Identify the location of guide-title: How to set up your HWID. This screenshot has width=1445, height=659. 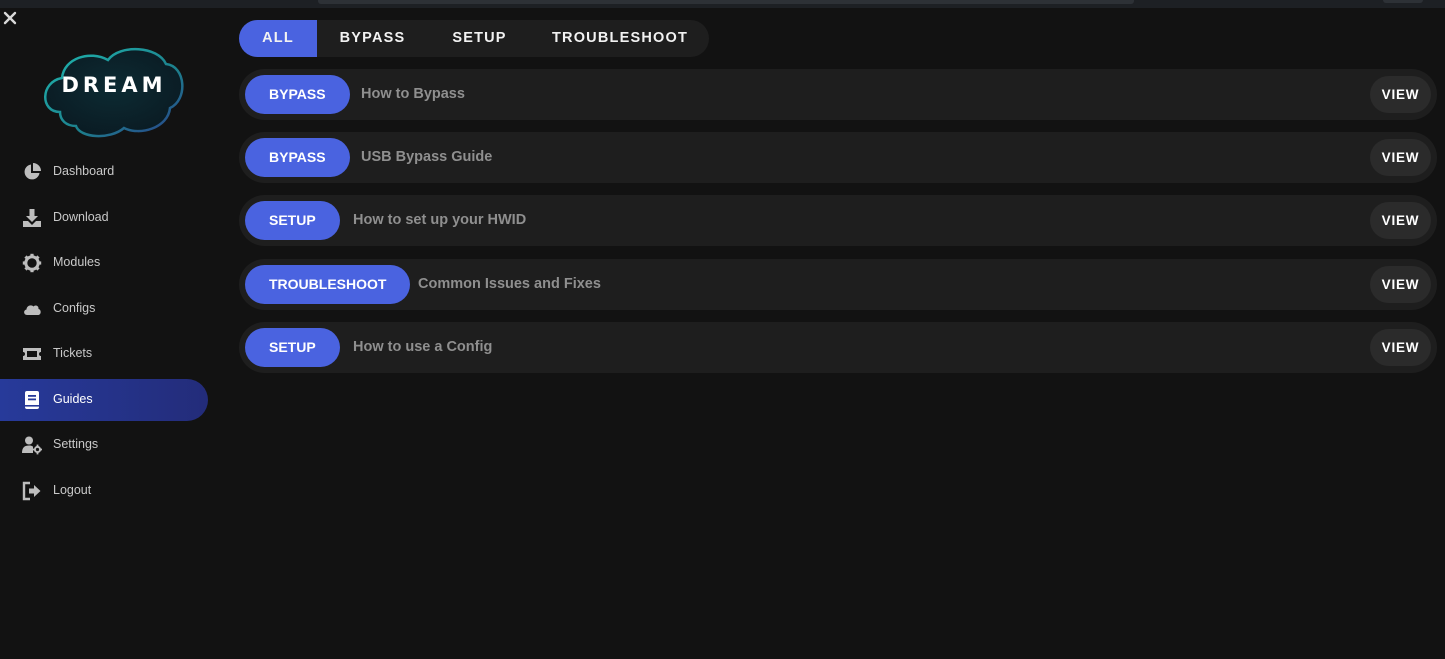
(440, 220).